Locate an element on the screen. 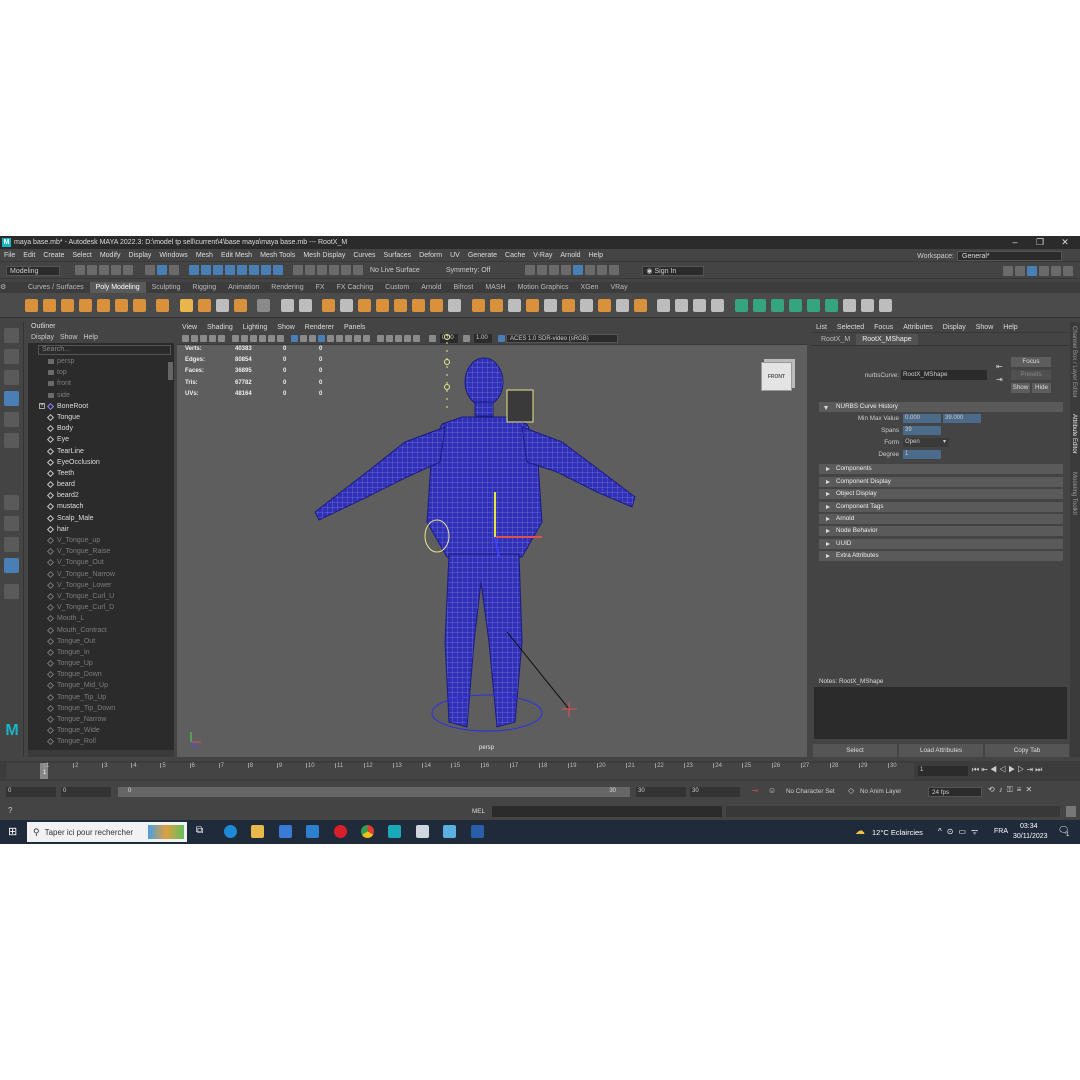 Image resolution: width=1080 pixels, height=1080 pixels. close-icon: ✕ is located at coordinates (1065, 242).